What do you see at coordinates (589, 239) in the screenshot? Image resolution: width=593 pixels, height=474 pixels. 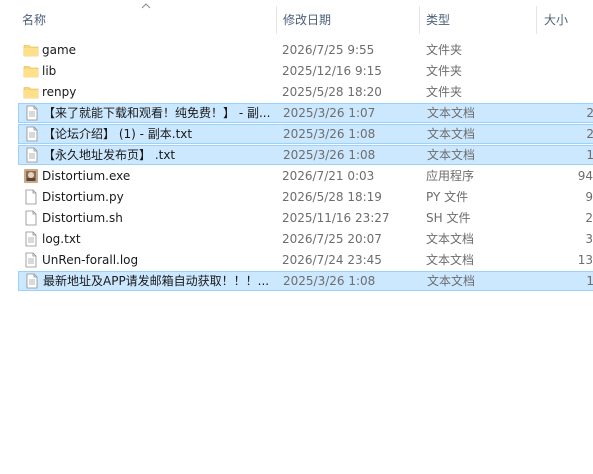 I see `file-size: 3` at bounding box center [589, 239].